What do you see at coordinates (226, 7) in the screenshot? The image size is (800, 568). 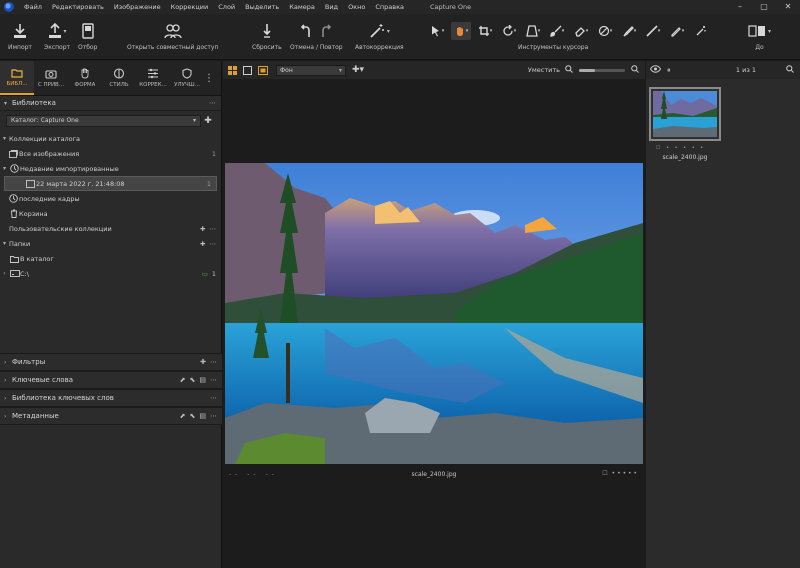 I see `menu-layer: Слой` at bounding box center [226, 7].